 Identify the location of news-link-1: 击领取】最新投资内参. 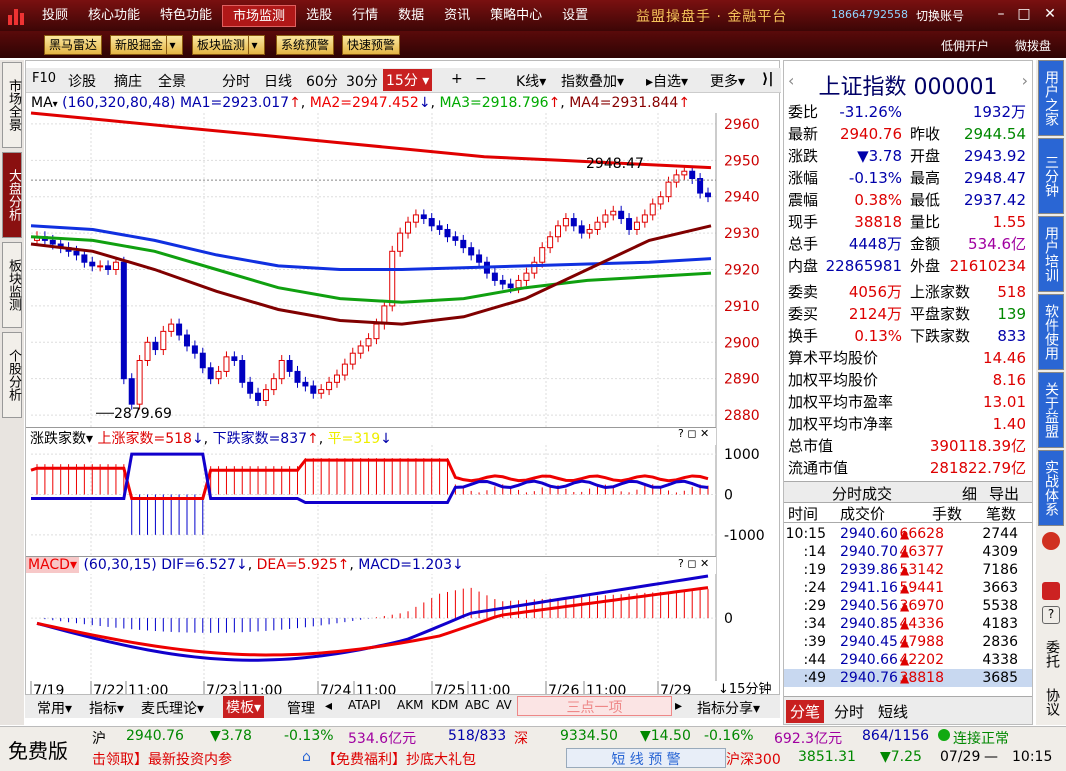
(162, 759).